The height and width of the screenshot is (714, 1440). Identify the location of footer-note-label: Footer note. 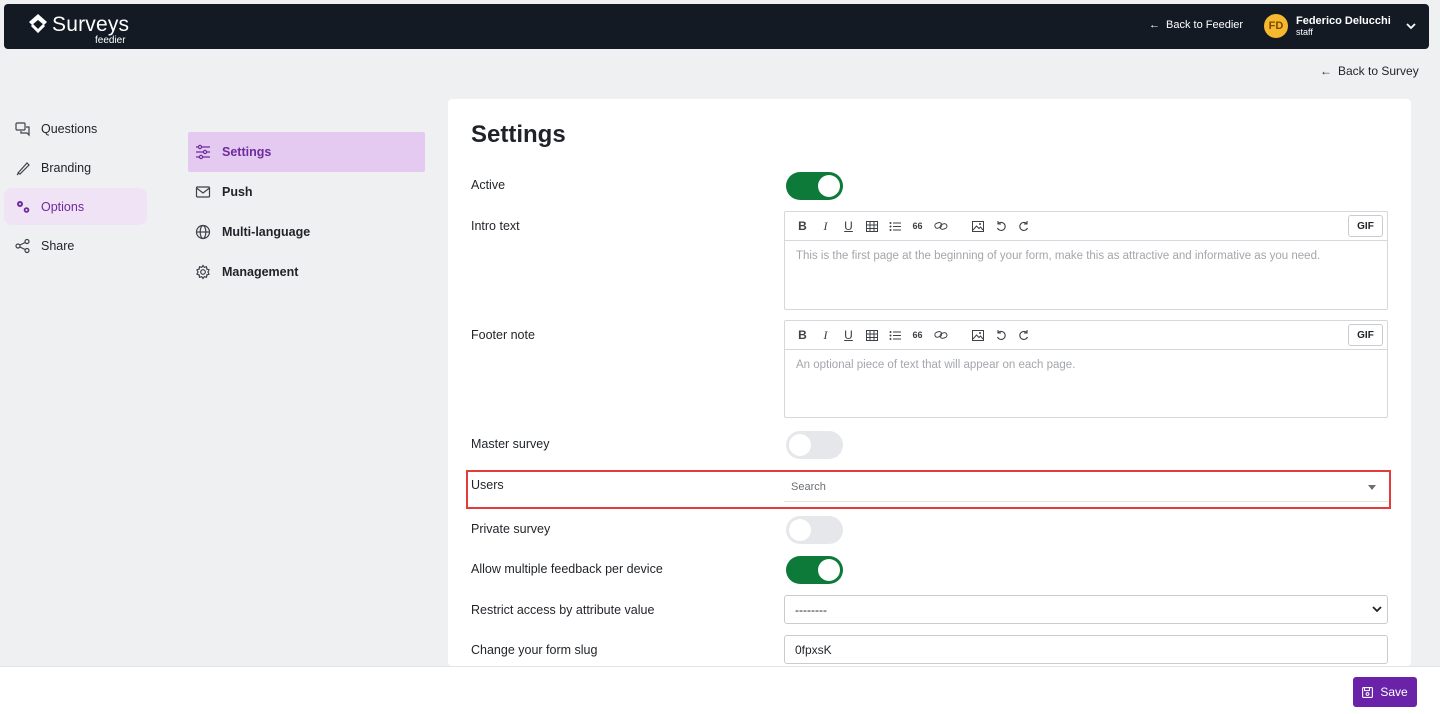
(503, 335).